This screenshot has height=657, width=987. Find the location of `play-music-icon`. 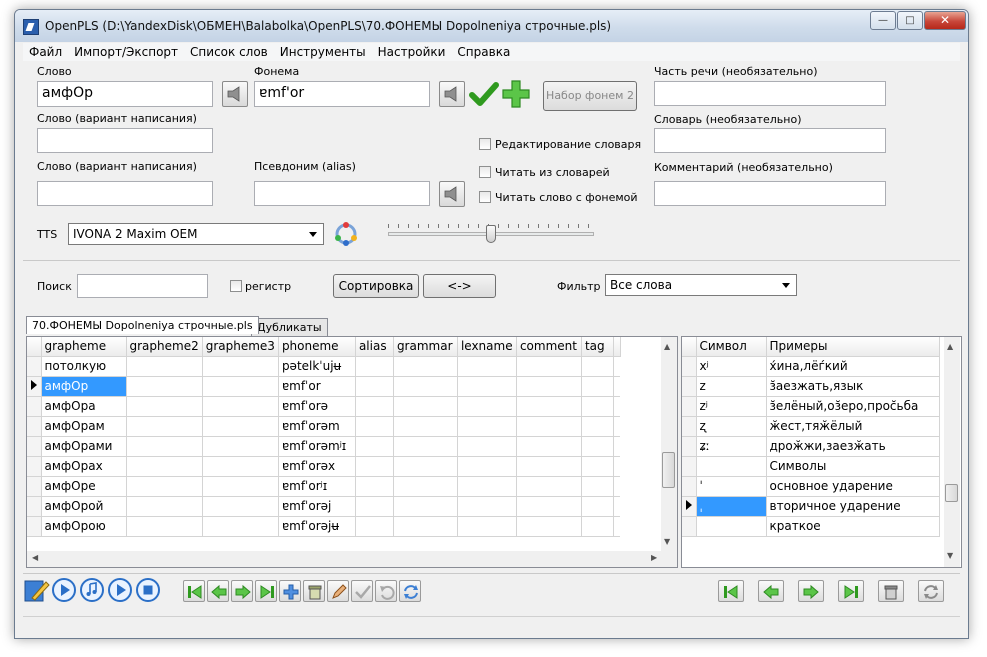

play-music-icon is located at coordinates (93, 590).